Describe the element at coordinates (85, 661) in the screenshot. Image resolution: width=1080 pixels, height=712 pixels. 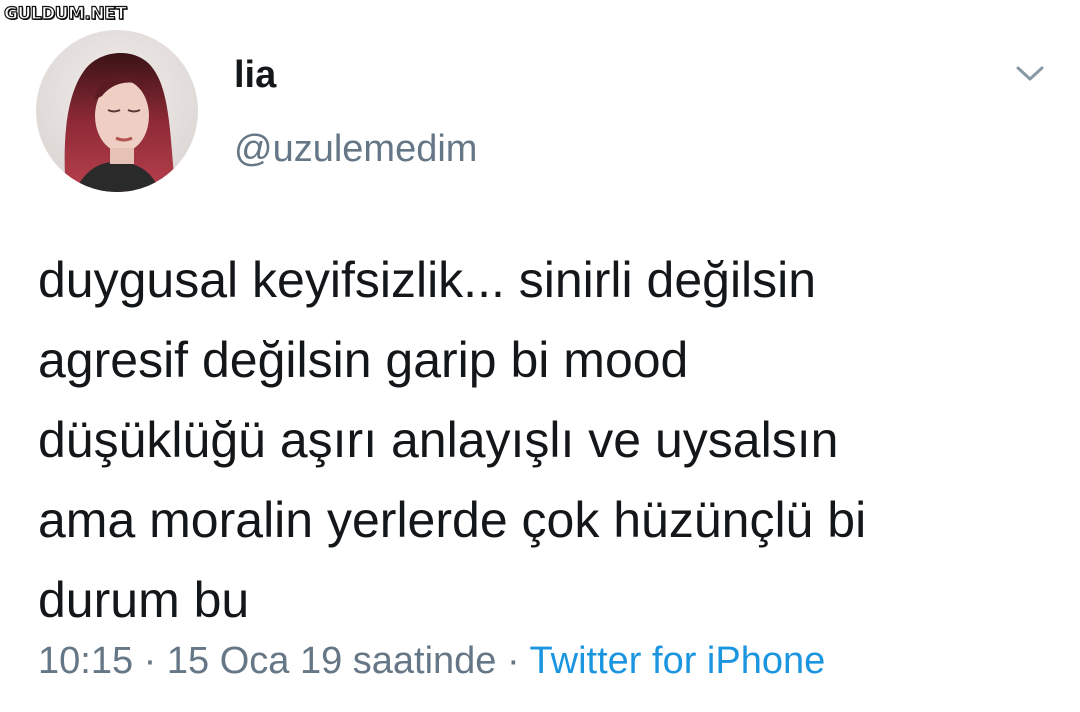
I see `tweet-time: 10:15` at that location.